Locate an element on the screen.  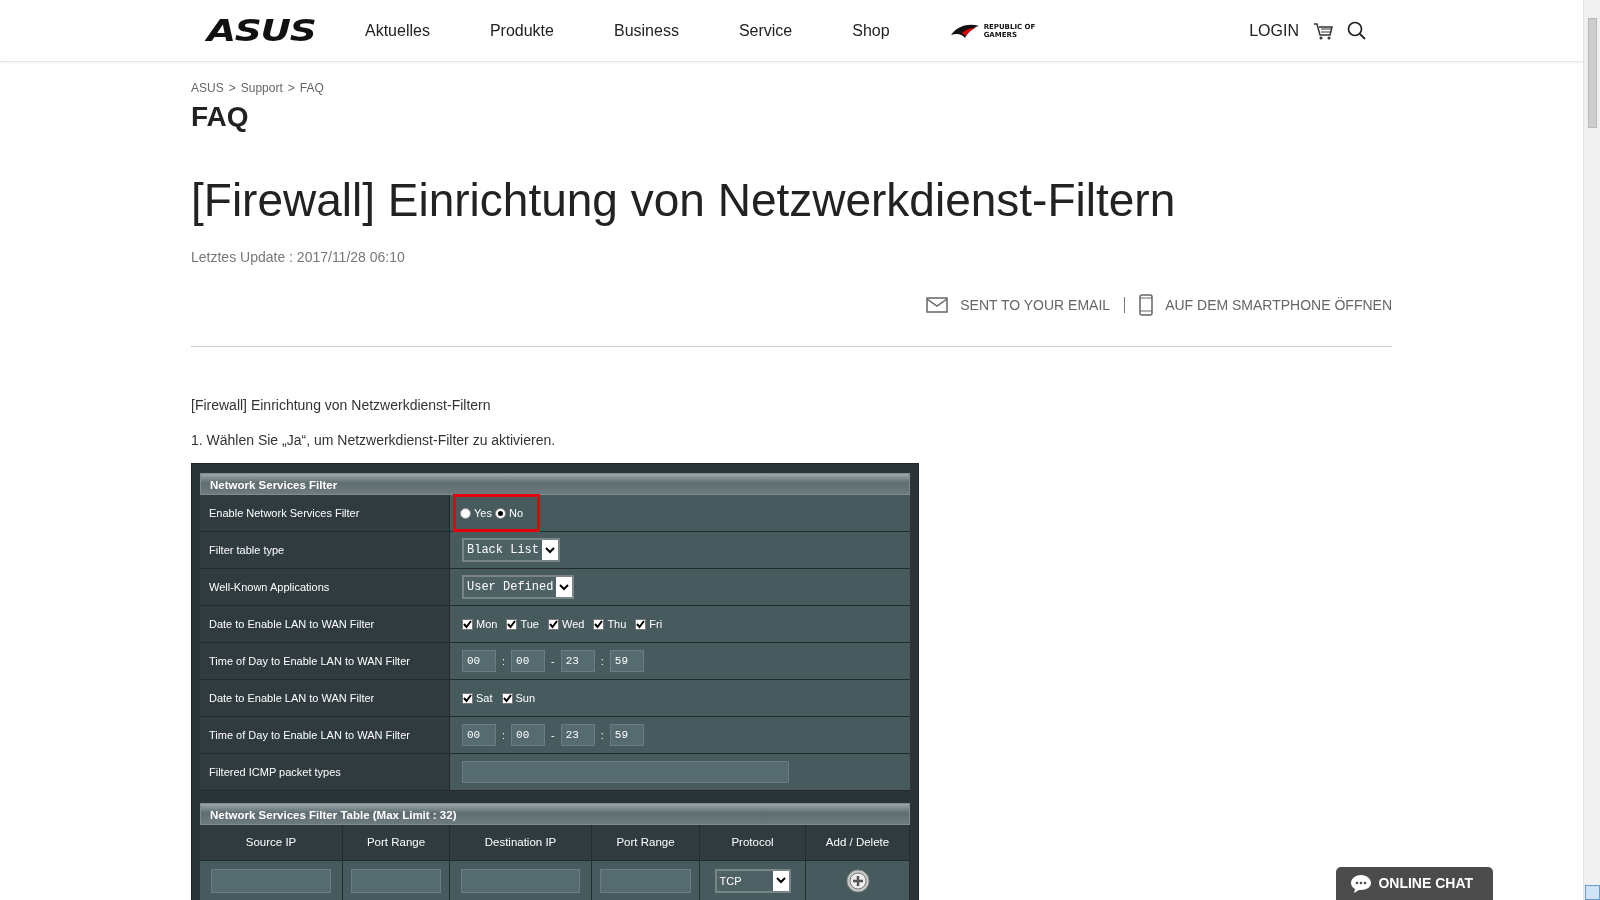
paragraph: [Firewall] Einrichtung von Netzwerkdienst-Filtern is located at coordinates (341, 406).